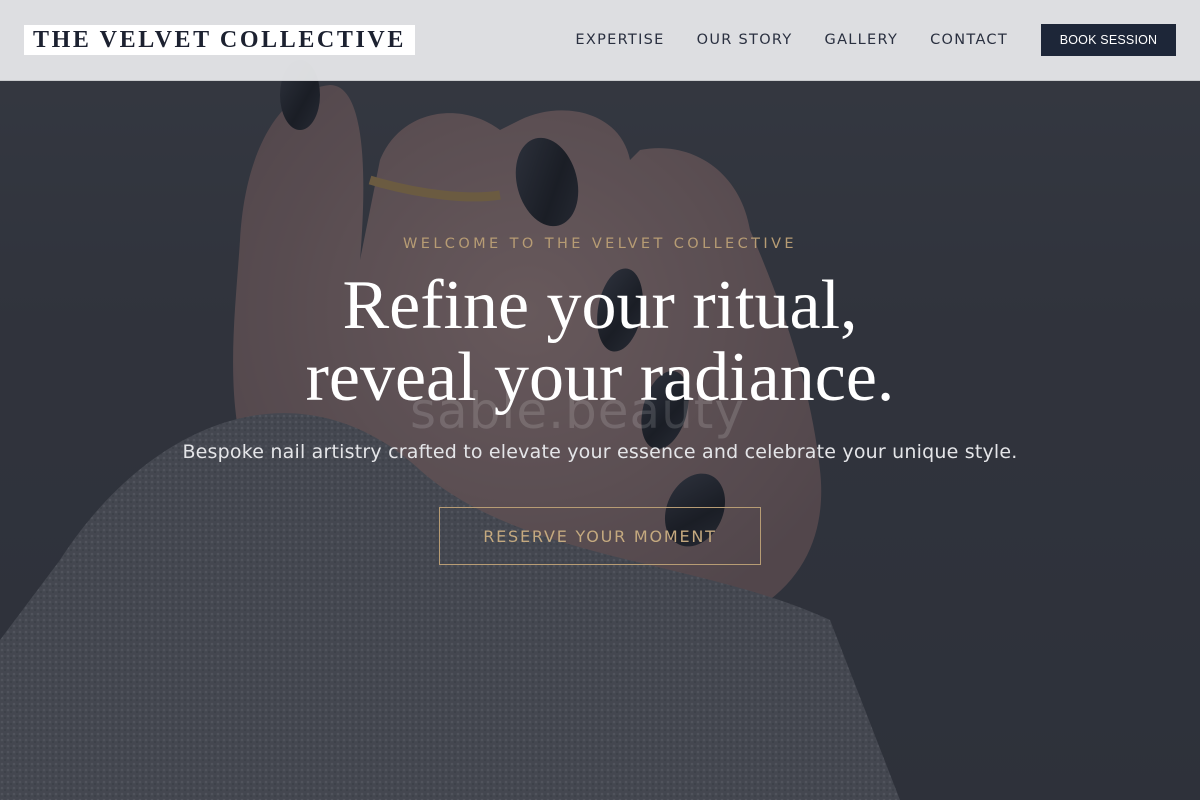 The image size is (1200, 800). I want to click on headline-line-2: reveal your radiance., so click(600, 377).